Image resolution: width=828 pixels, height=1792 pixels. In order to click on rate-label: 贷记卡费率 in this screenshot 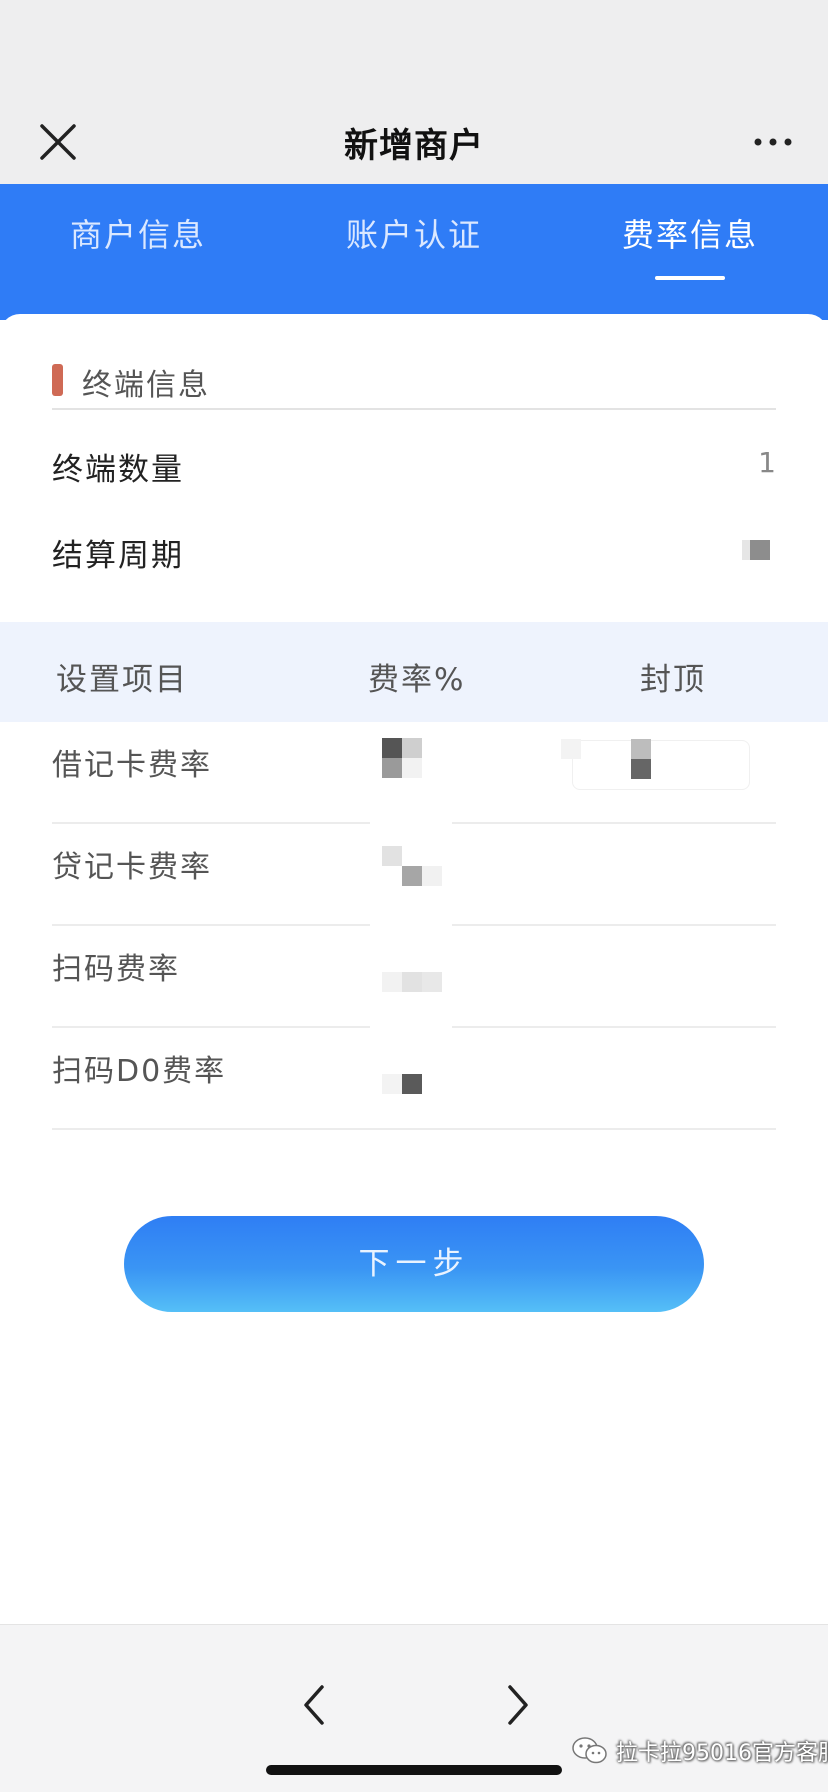, I will do `click(132, 867)`.